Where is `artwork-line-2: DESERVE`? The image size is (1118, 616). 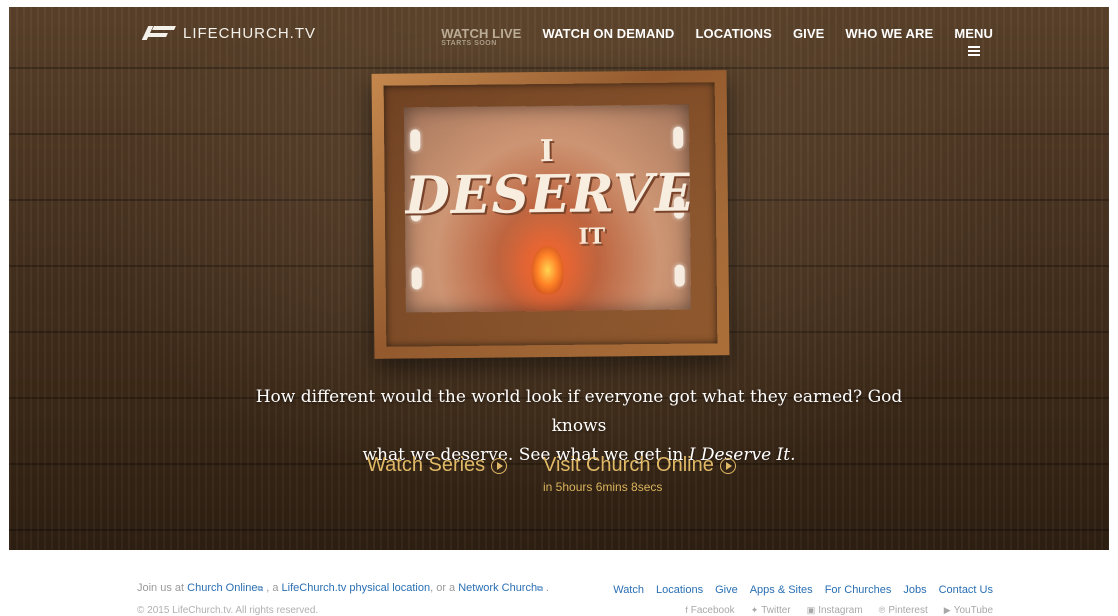 artwork-line-2: DESERVE is located at coordinates (548, 194).